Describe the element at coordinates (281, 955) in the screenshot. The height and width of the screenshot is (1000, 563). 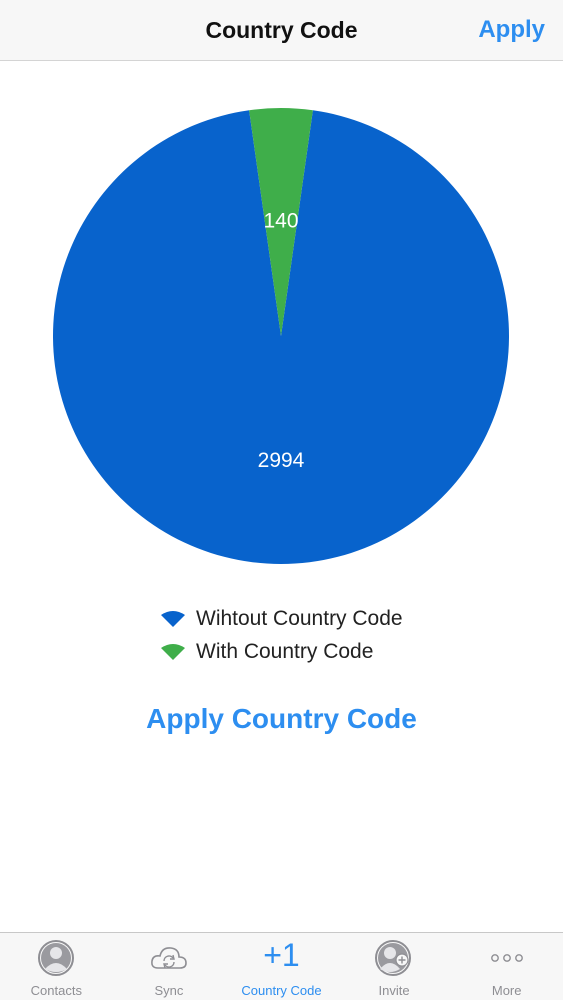
I see `plus-one-icon: +1` at that location.